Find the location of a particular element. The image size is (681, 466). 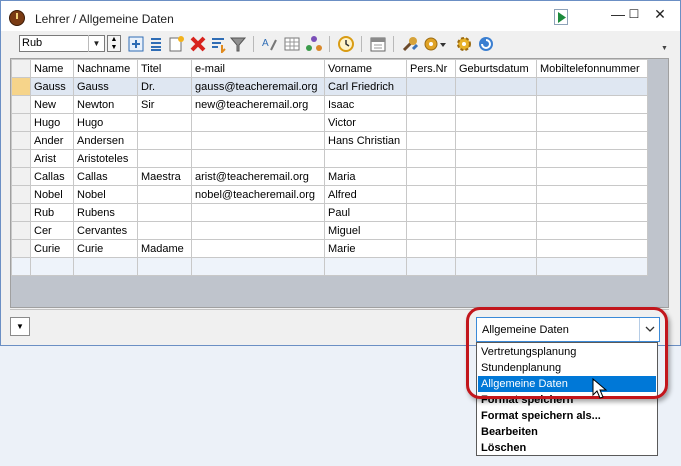

table-cell: arist@teacheremail.org is located at coordinates (258, 176).